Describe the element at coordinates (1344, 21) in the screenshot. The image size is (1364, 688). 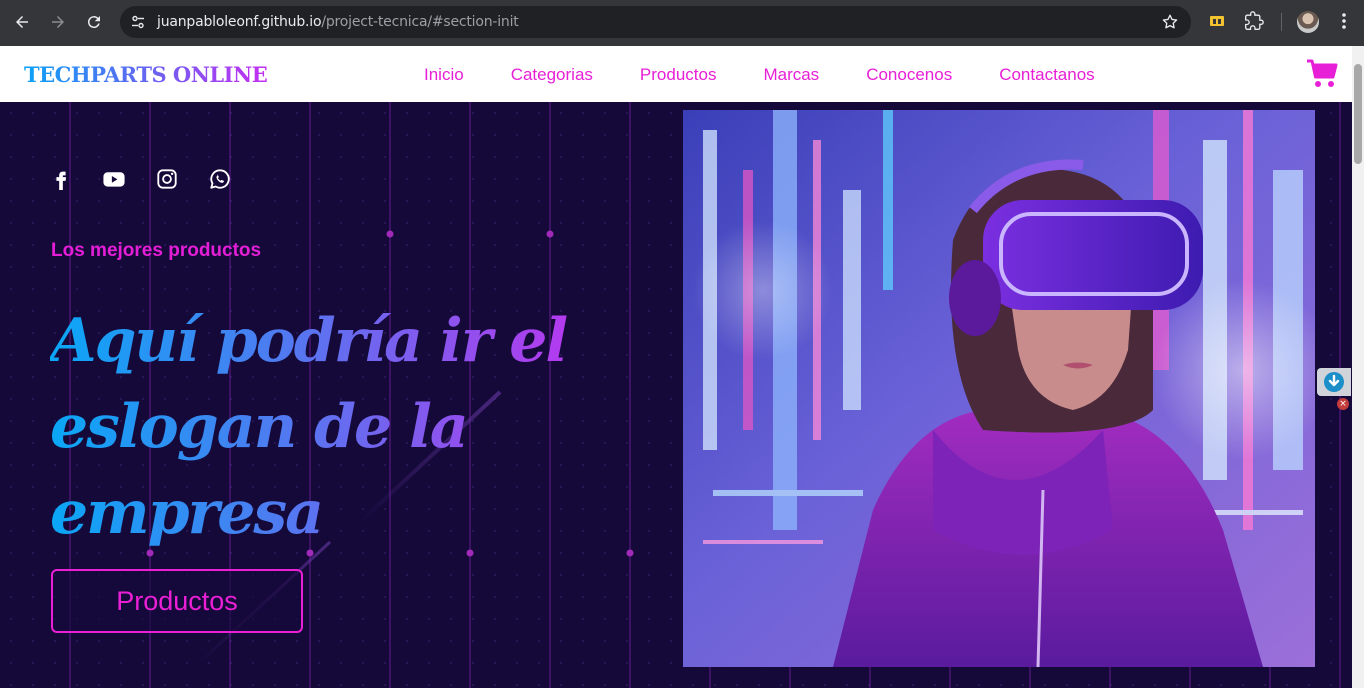
I see `kebab-menu-icon` at that location.